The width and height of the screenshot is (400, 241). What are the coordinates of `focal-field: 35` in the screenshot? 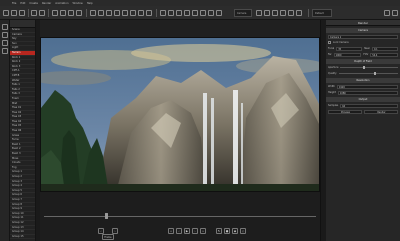 It's located at (349, 48).